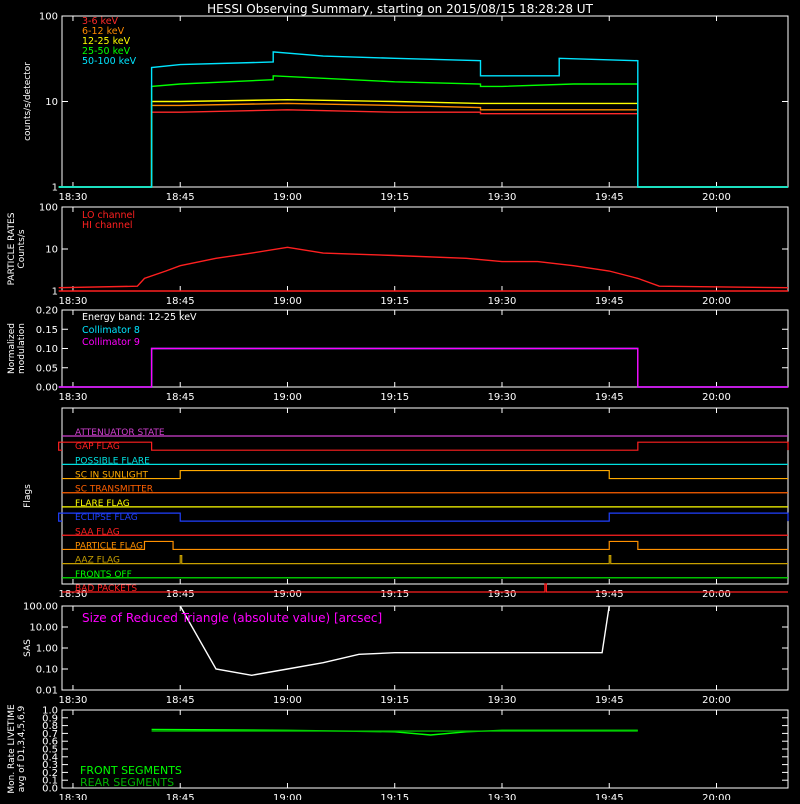 Image resolution: width=800 pixels, height=804 pixels. I want to click on flag-label: FRONTS OFF, so click(103, 575).